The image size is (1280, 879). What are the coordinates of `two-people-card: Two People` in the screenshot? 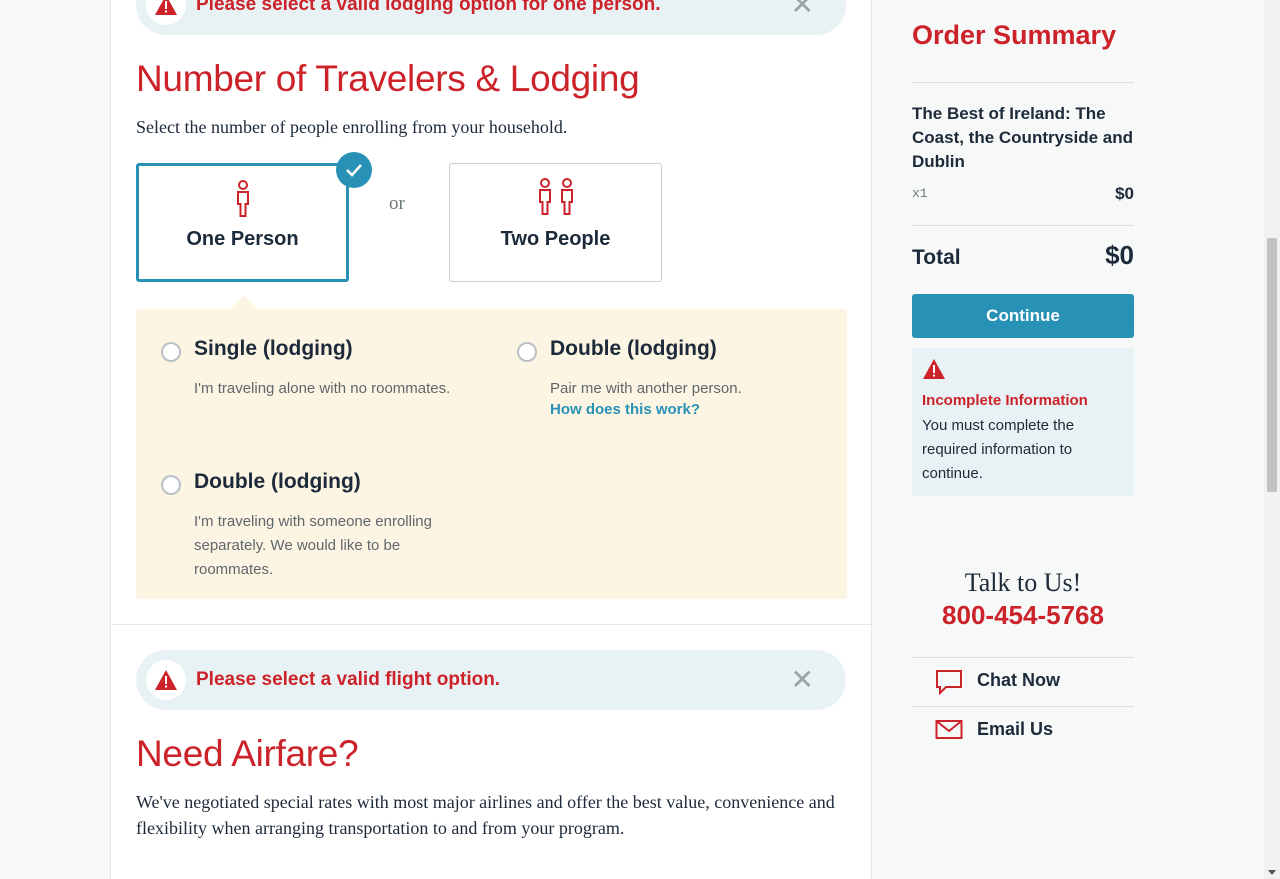 It's located at (555, 222).